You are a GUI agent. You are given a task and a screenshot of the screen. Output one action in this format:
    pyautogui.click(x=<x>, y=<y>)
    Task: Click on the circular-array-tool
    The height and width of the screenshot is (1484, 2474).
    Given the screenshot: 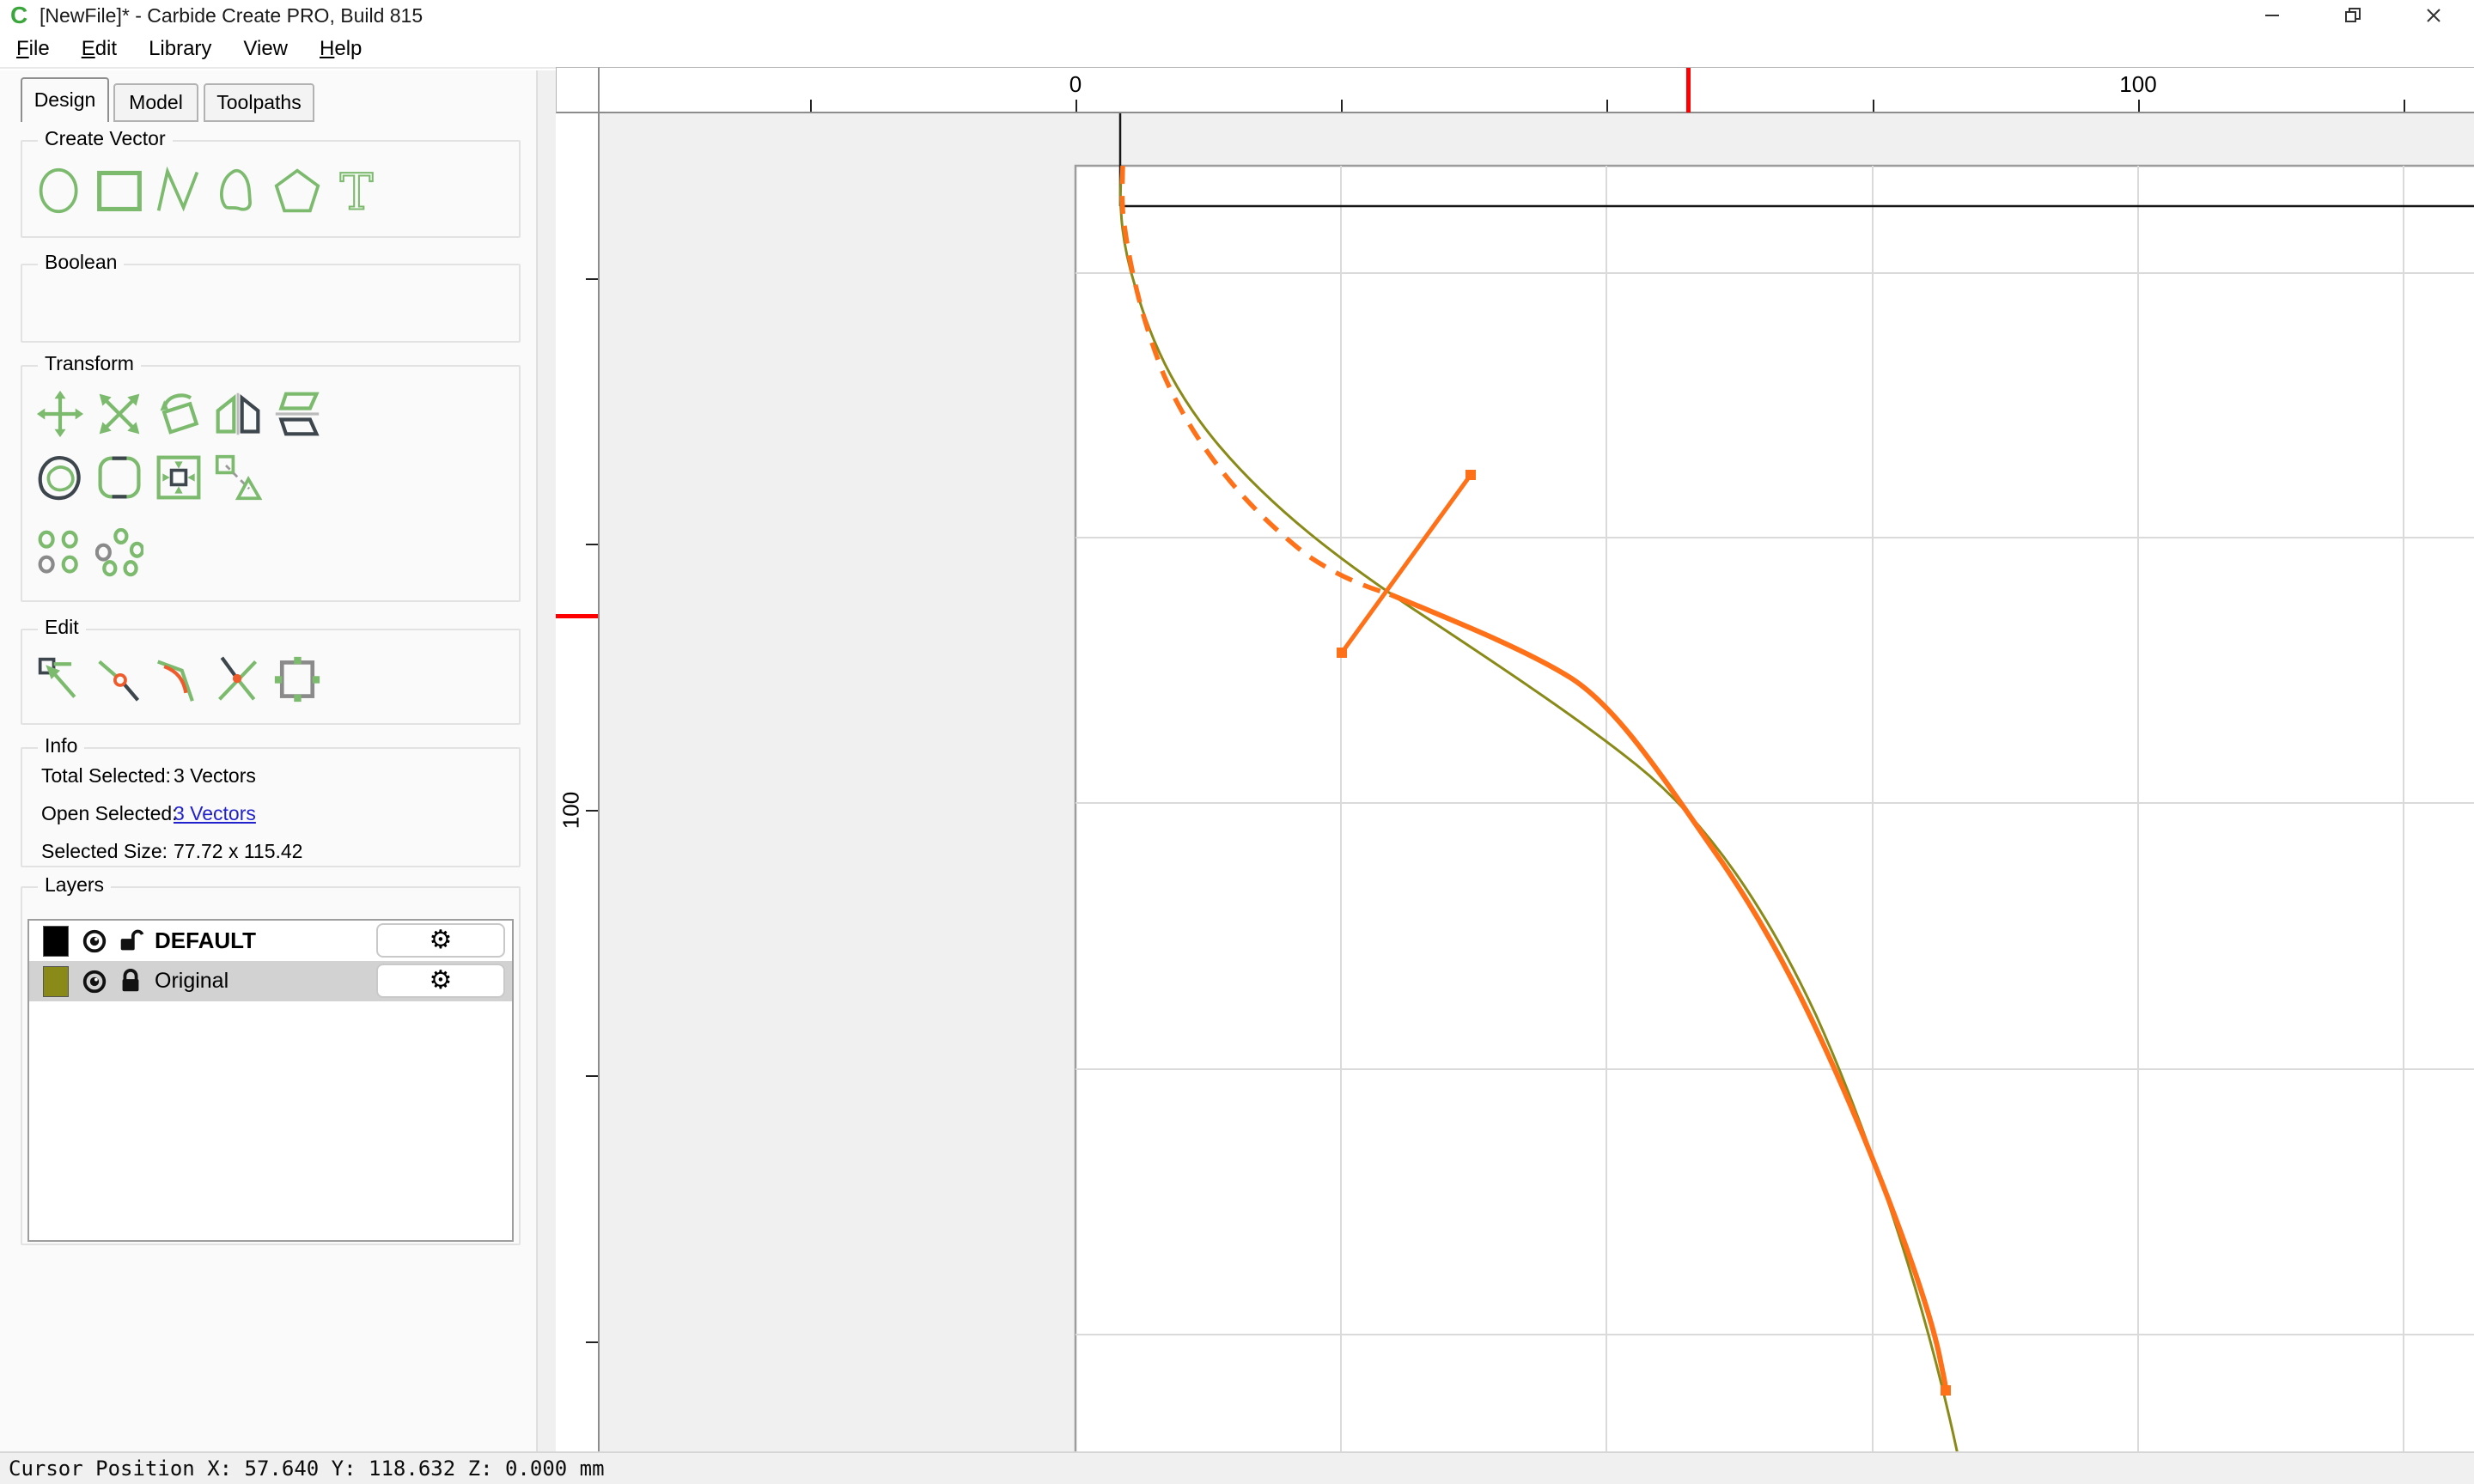 What is the action you would take?
    pyautogui.click(x=119, y=553)
    